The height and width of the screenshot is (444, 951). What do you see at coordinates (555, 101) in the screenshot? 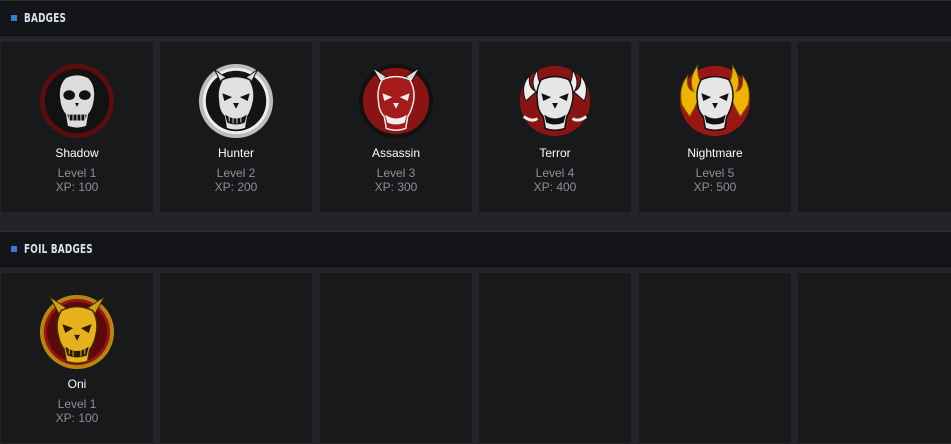
I see `terror-demon-mask-icon` at bounding box center [555, 101].